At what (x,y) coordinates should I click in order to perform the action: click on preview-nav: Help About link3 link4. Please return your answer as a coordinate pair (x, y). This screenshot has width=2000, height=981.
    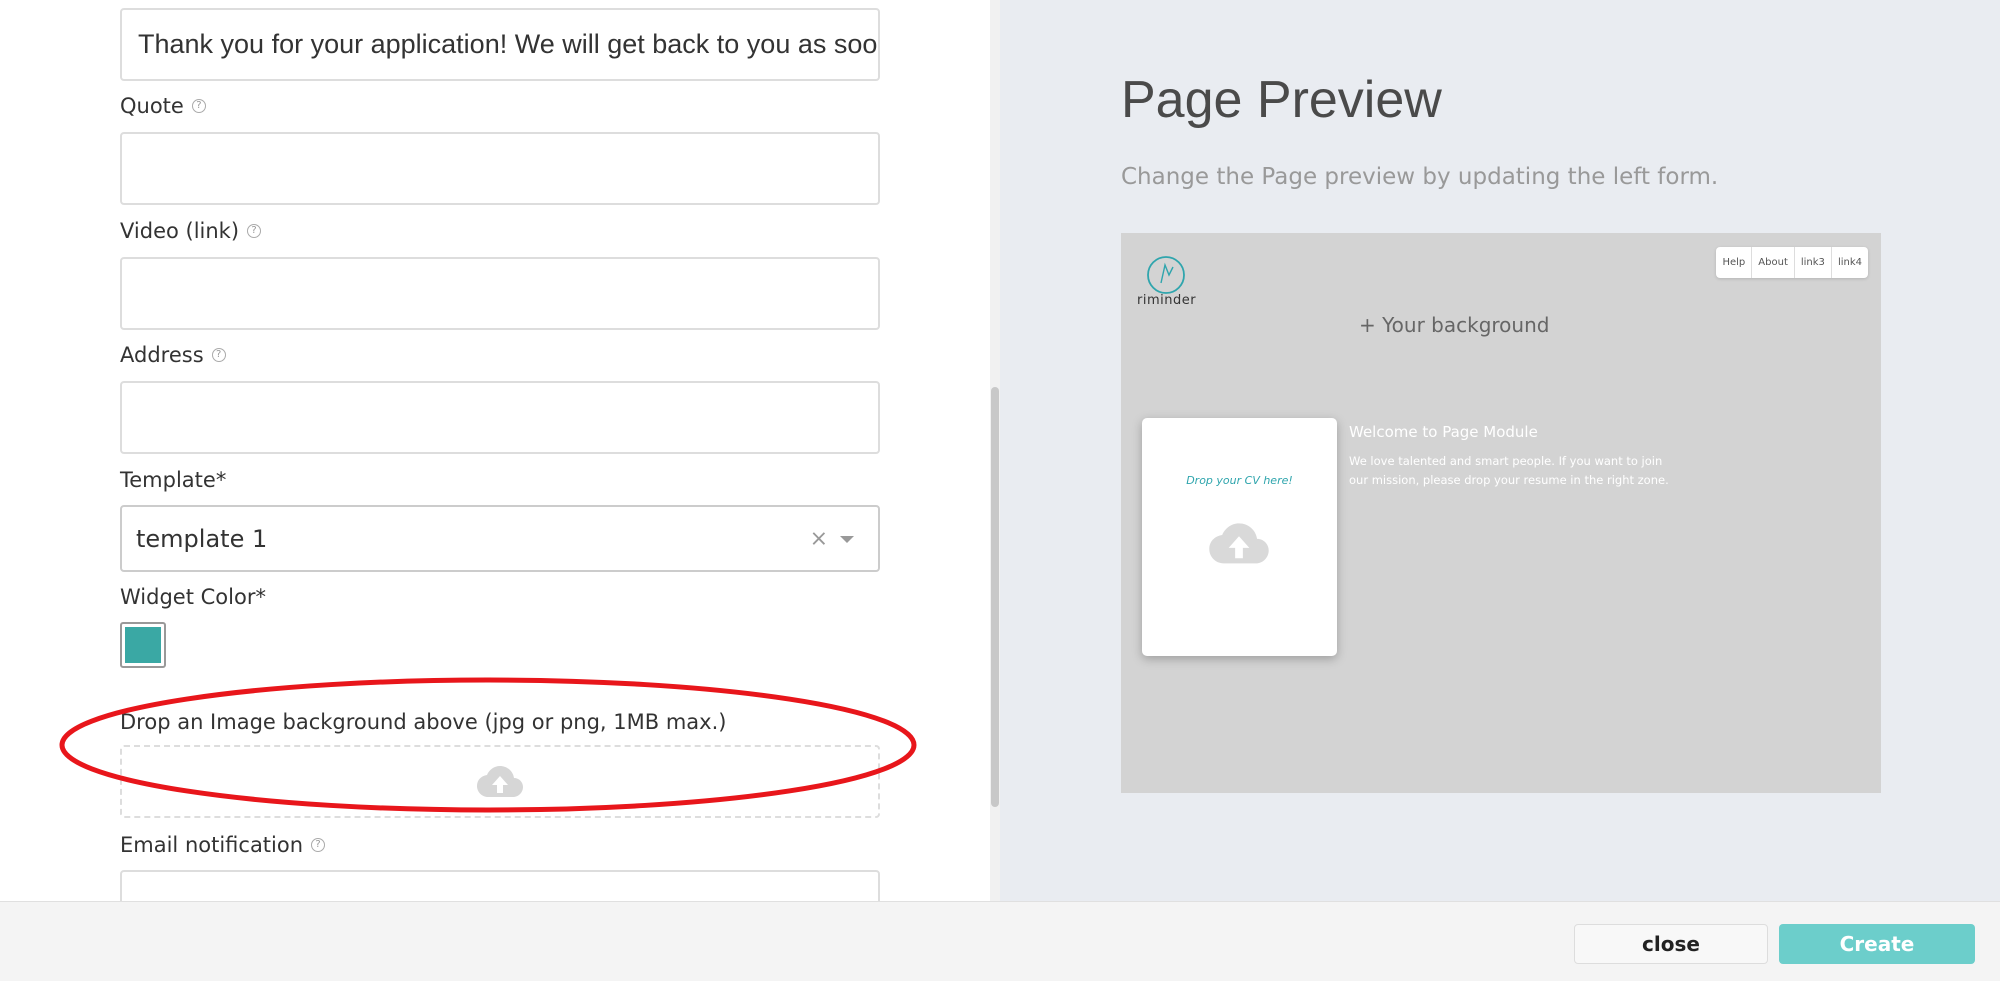
    Looking at the image, I should click on (1792, 262).